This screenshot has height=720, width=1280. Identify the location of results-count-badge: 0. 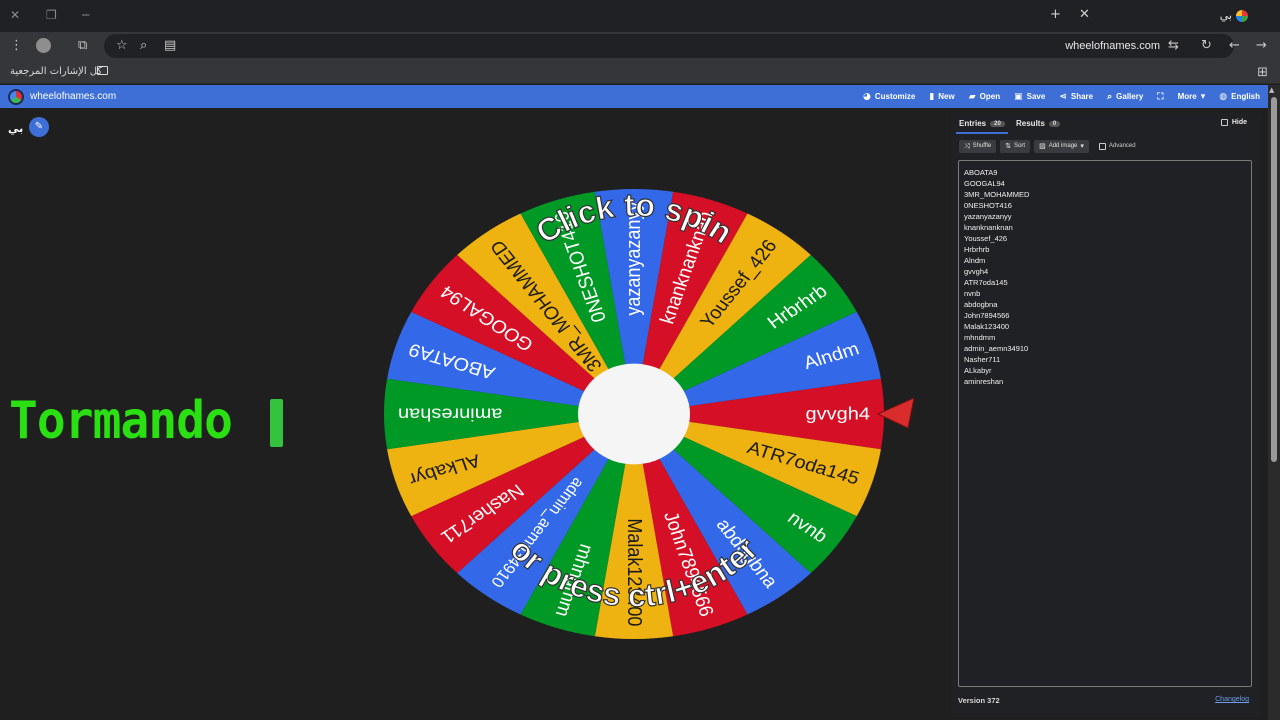
(1054, 123).